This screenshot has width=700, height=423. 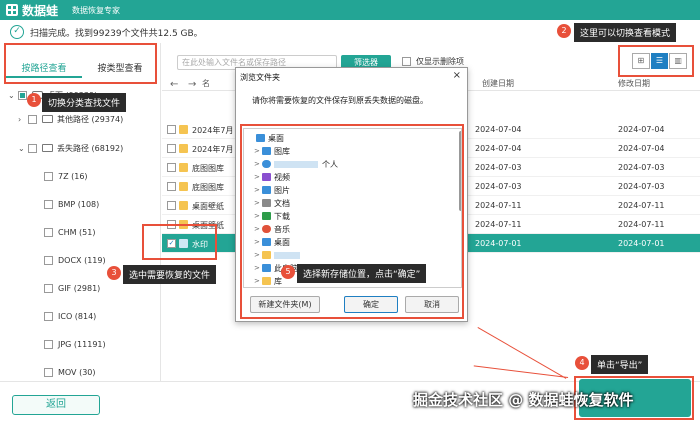 What do you see at coordinates (90, 119) in the screenshot?
I see `tree-item-label: 其他路径 (29374)` at bounding box center [90, 119].